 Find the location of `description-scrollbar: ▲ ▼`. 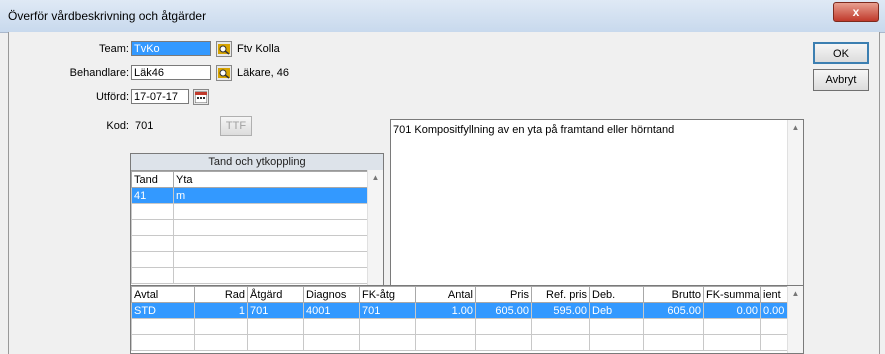

description-scrollbar: ▲ ▼ is located at coordinates (795, 213).